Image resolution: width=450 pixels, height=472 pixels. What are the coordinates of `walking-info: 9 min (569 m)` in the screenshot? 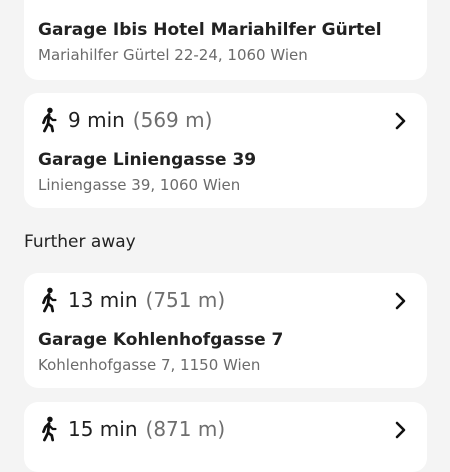 It's located at (125, 120).